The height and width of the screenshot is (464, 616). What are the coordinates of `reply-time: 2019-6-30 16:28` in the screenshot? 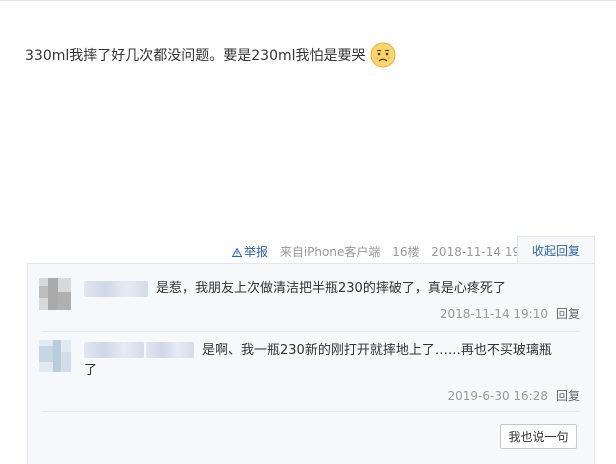 It's located at (497, 396).